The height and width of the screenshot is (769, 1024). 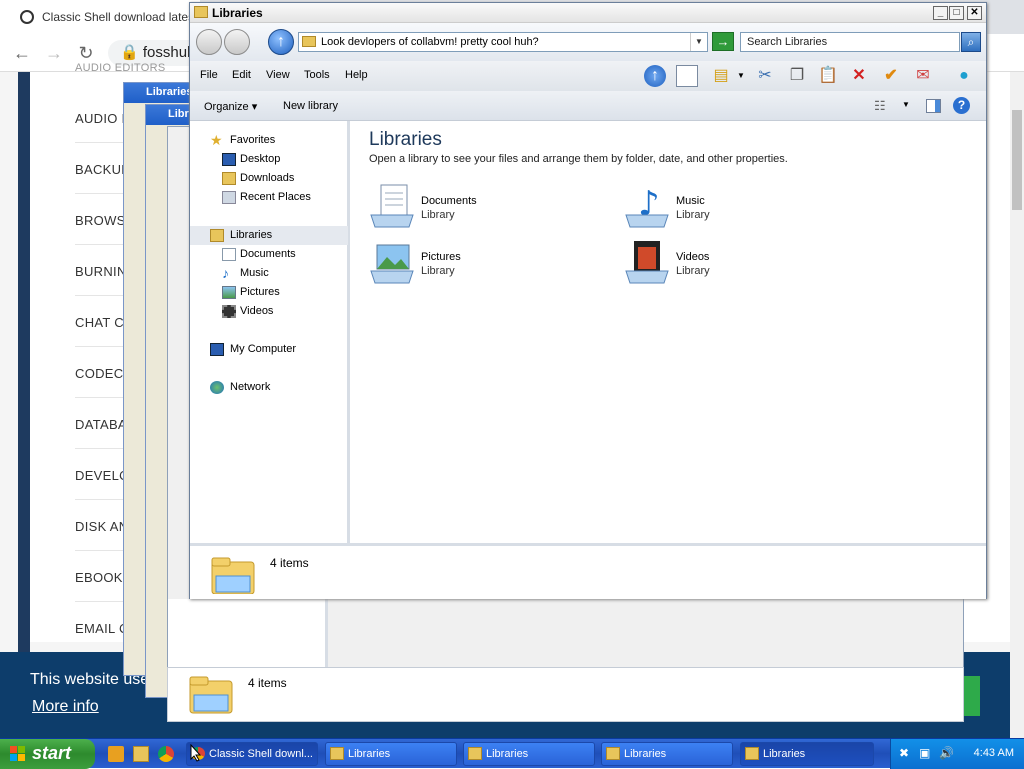 I want to click on search-icon: ⌕, so click(x=971, y=42).